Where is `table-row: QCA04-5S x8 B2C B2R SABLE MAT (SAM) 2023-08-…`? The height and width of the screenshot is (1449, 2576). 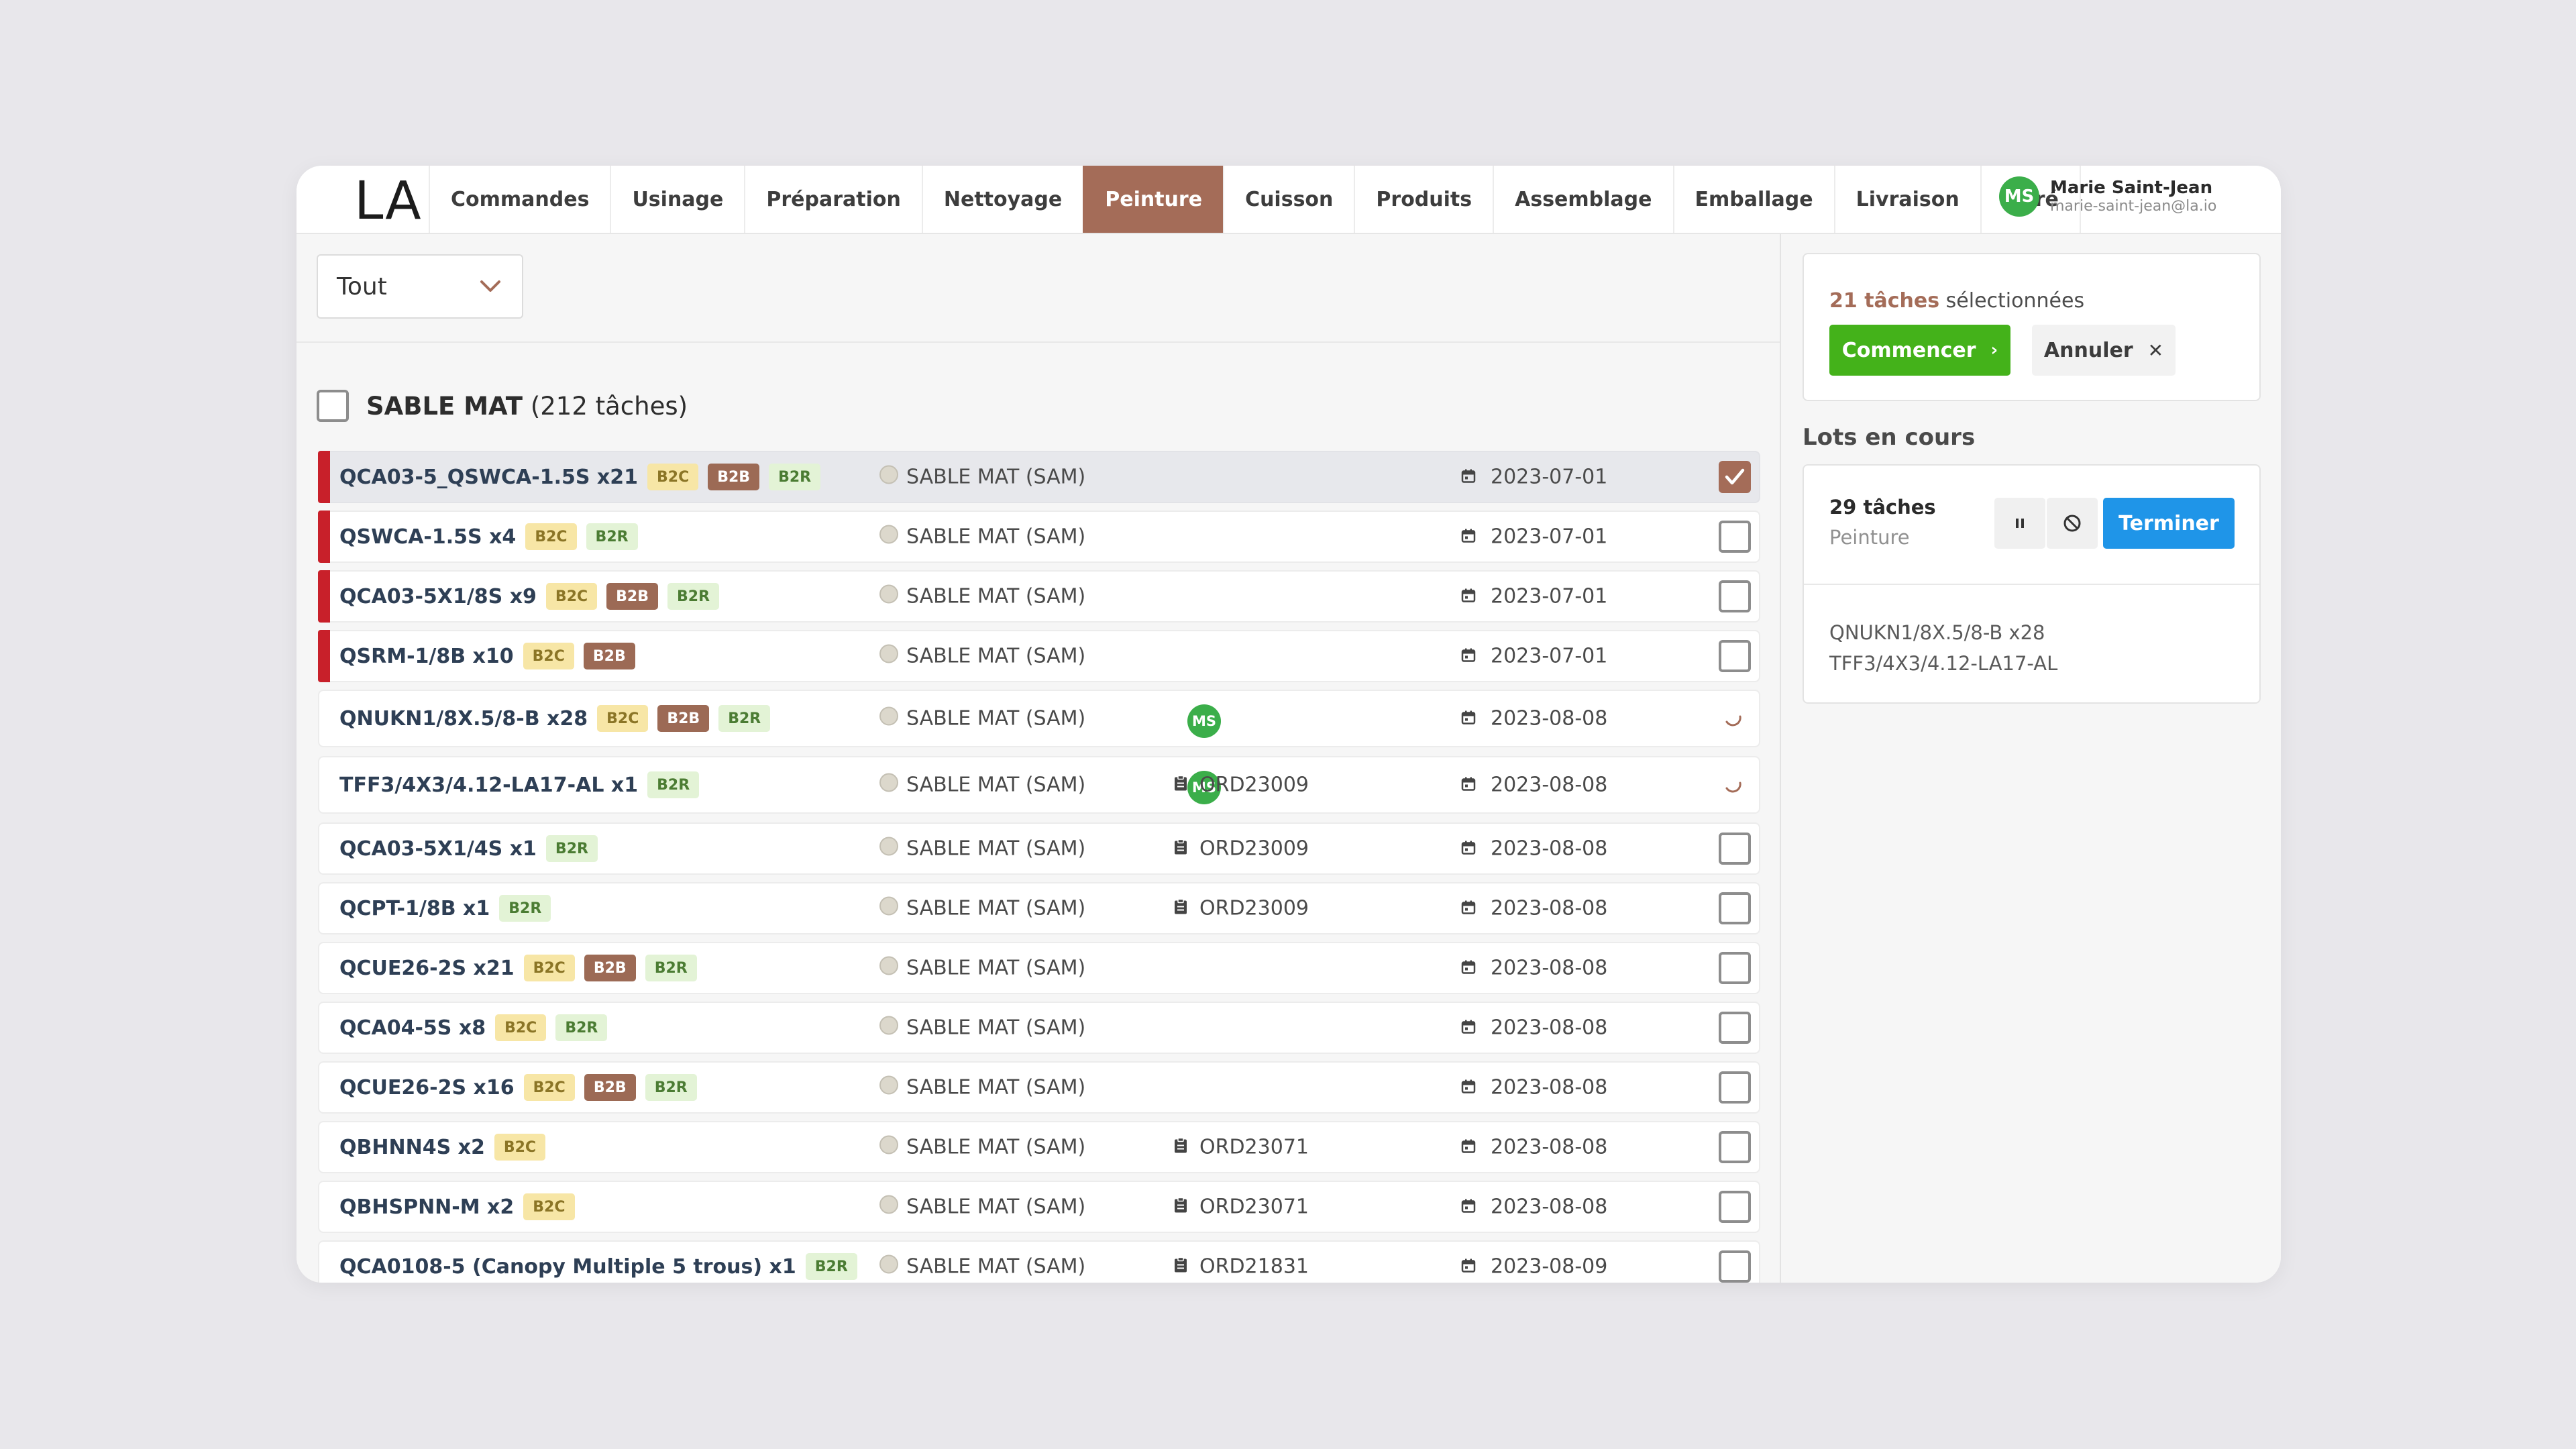 table-row: QCA04-5S x8 B2C B2R SABLE MAT (SAM) 2023-08-… is located at coordinates (1039, 1028).